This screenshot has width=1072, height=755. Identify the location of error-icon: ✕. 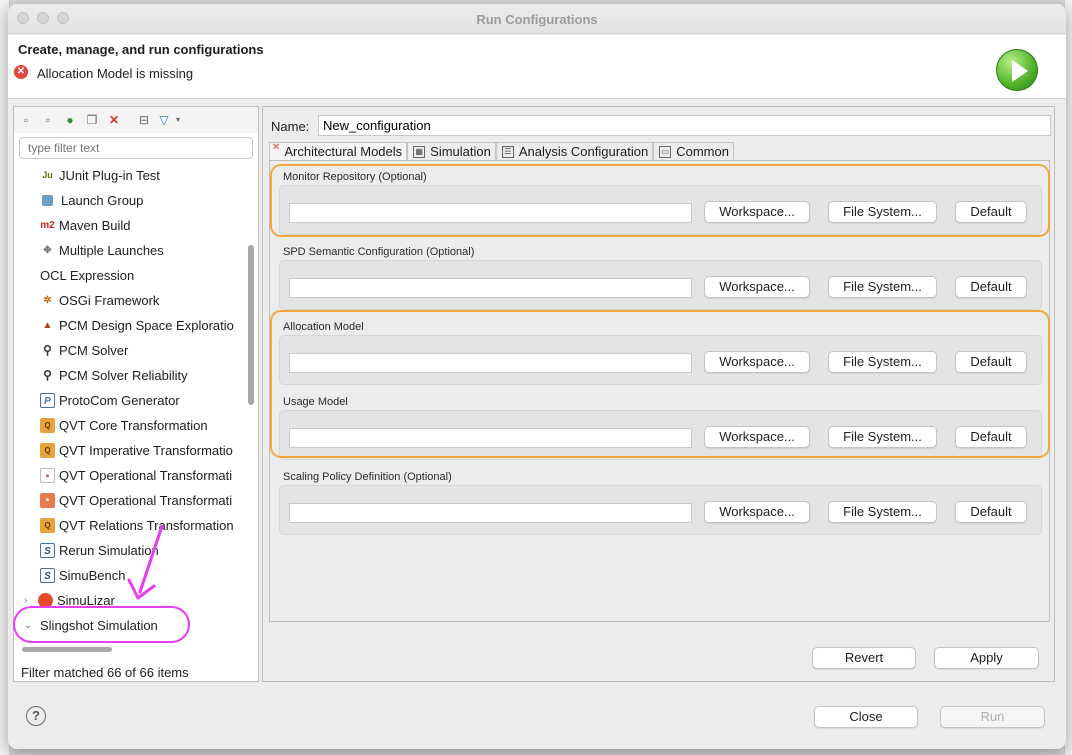
(21, 72).